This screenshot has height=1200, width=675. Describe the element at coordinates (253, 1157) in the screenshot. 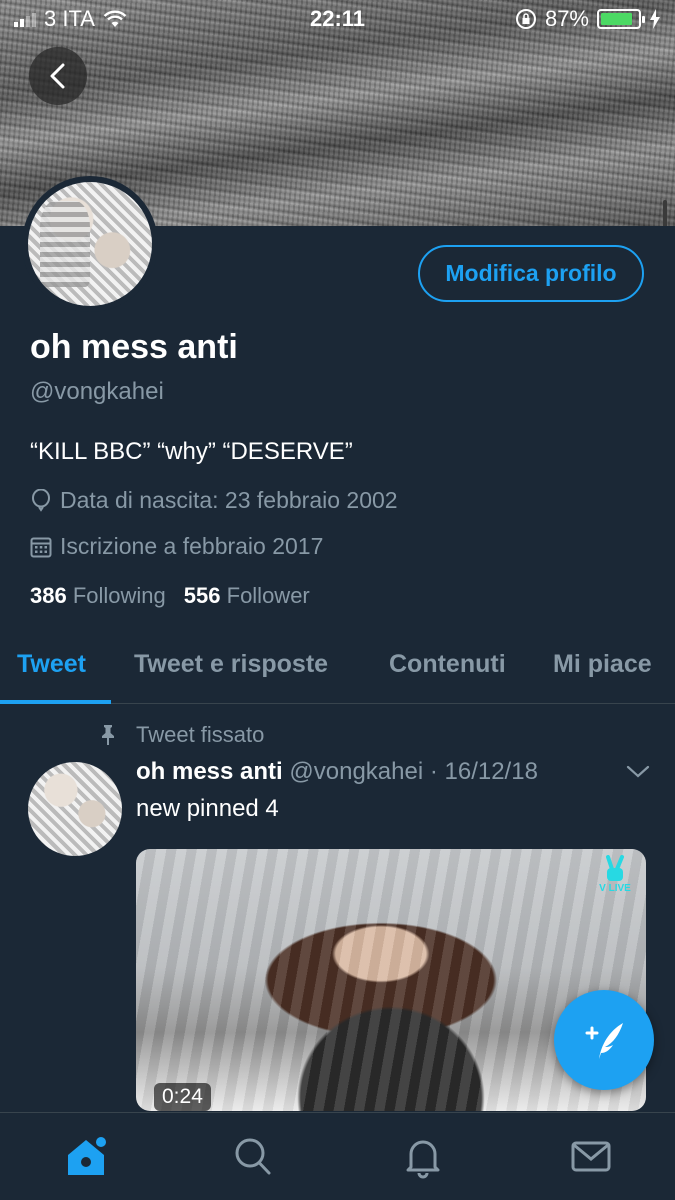

I see `search-icon` at that location.